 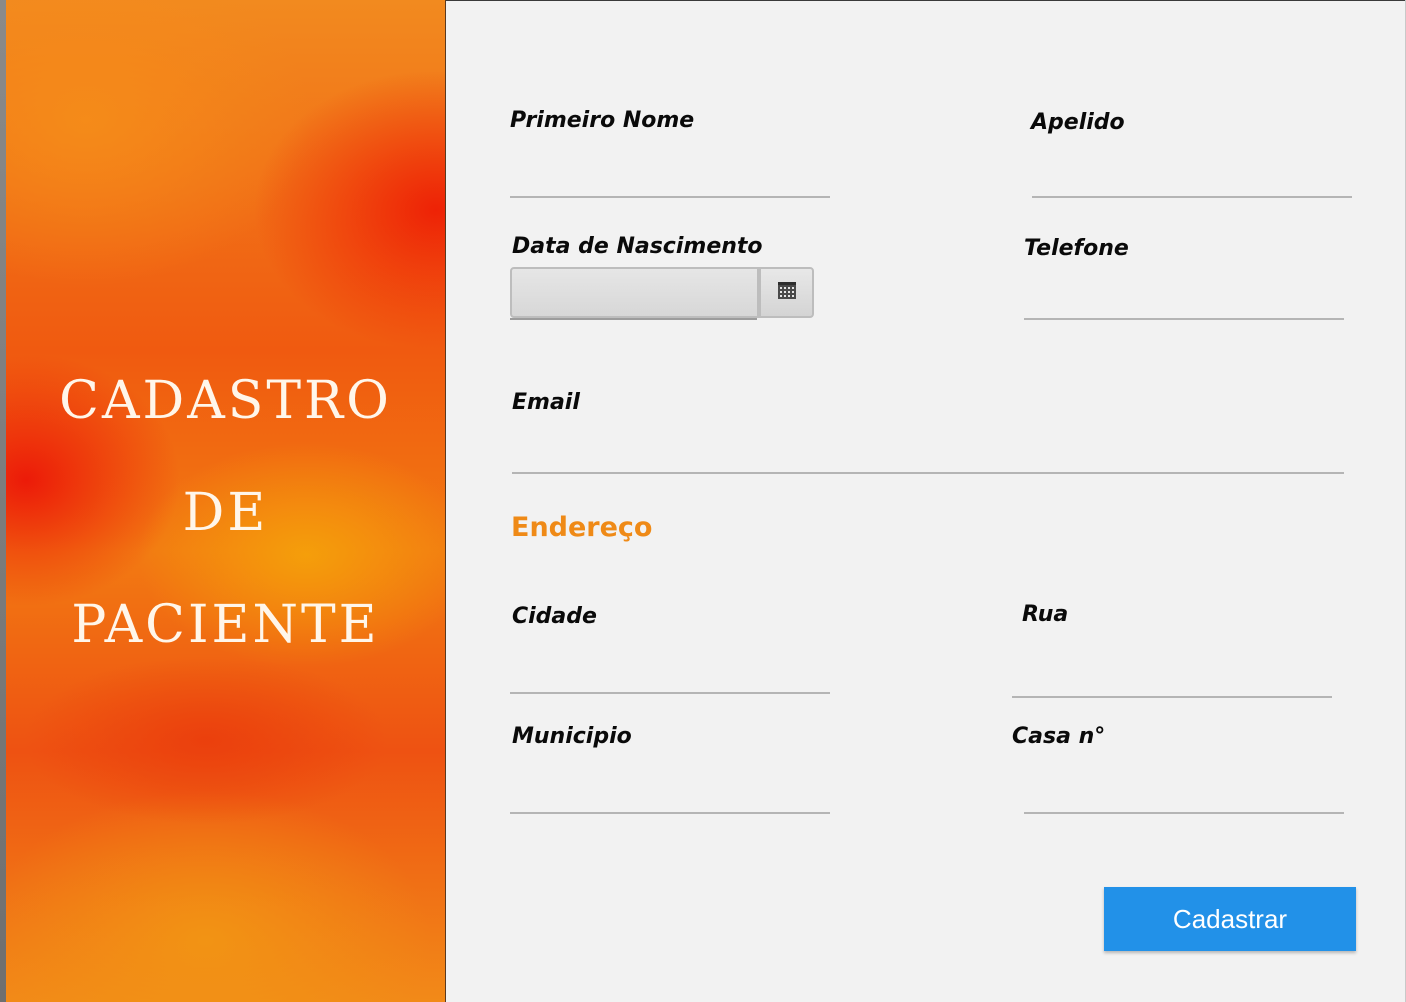 What do you see at coordinates (554, 616) in the screenshot?
I see `city-label: Cidade` at bounding box center [554, 616].